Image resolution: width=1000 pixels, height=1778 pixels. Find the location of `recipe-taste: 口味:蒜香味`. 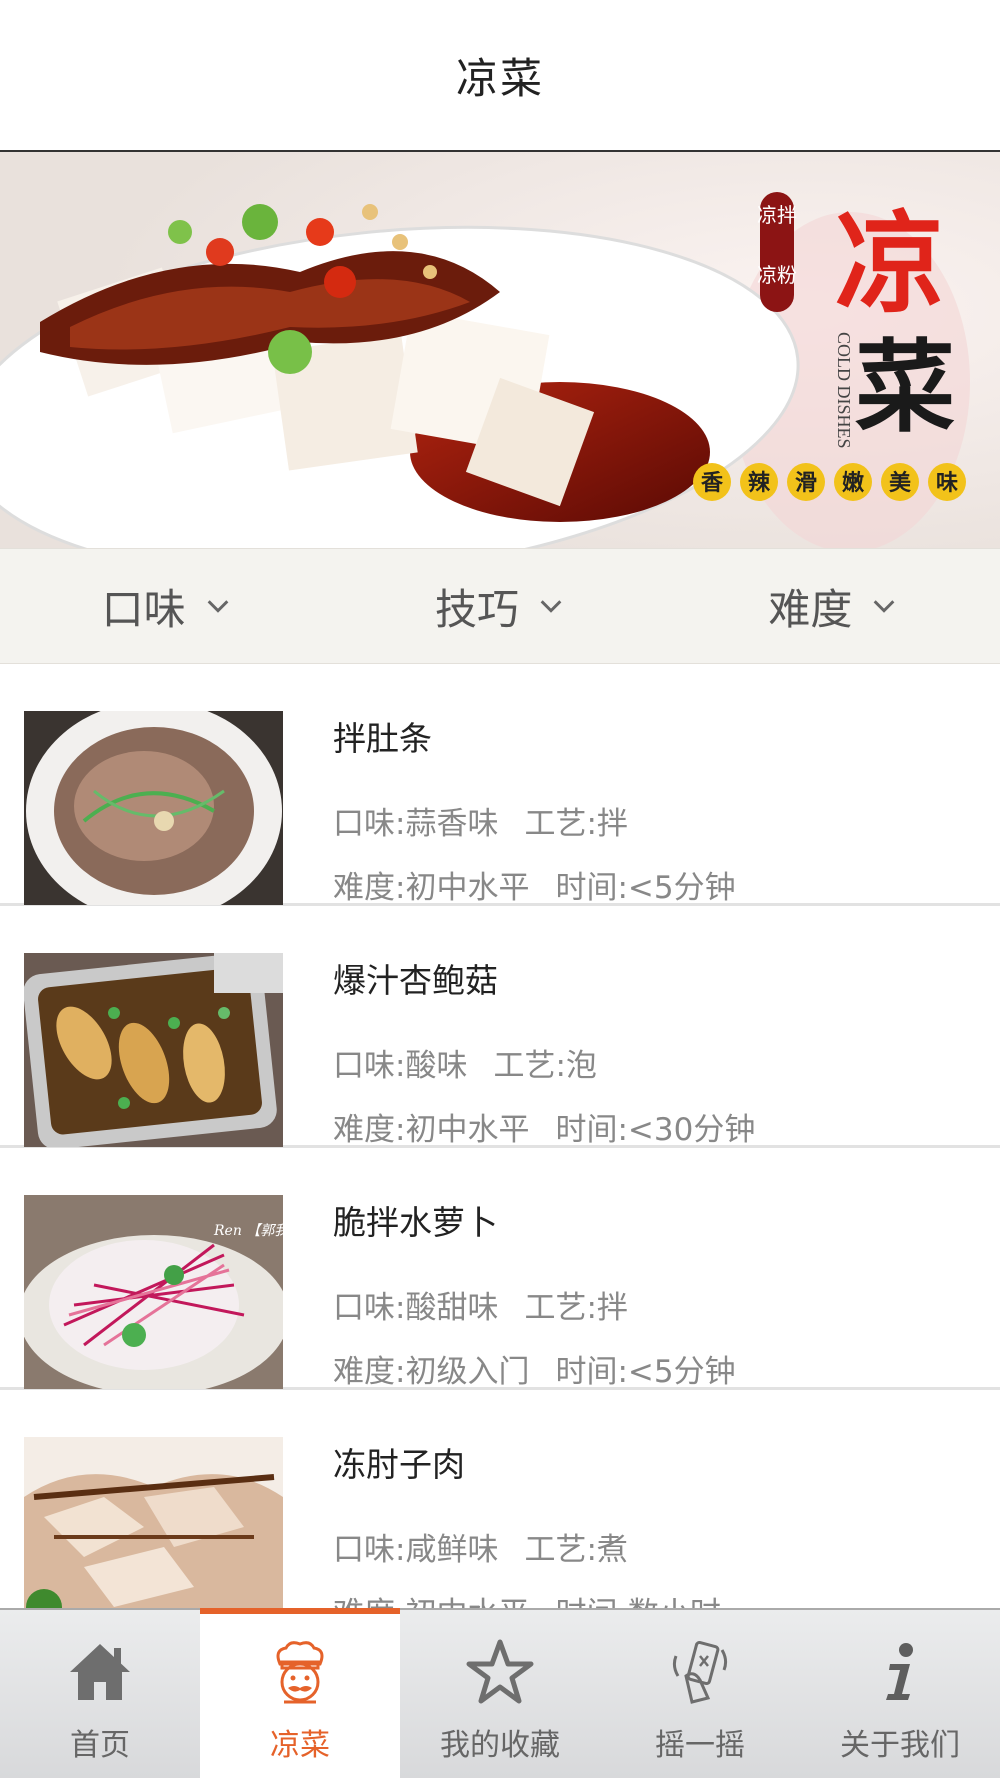

recipe-taste: 口味:蒜香味 is located at coordinates (416, 824).